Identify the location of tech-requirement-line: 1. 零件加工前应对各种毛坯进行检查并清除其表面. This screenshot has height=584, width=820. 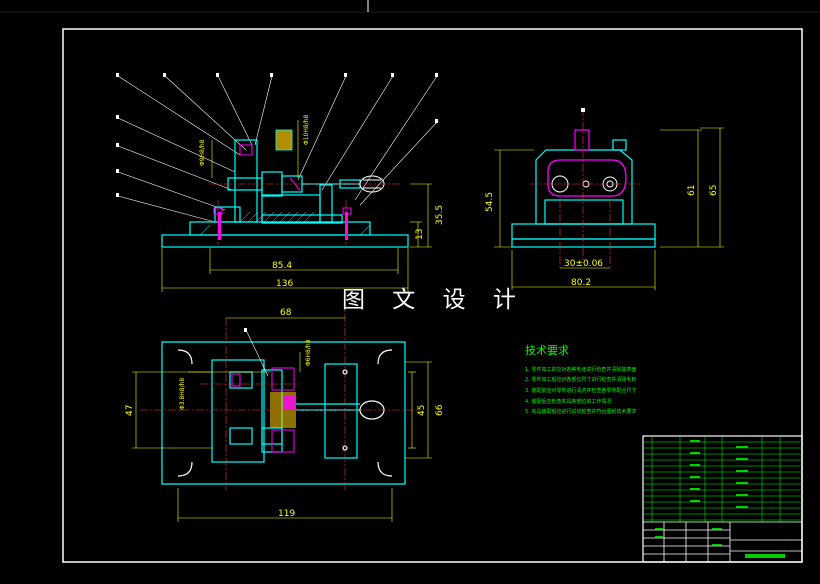
(581, 370).